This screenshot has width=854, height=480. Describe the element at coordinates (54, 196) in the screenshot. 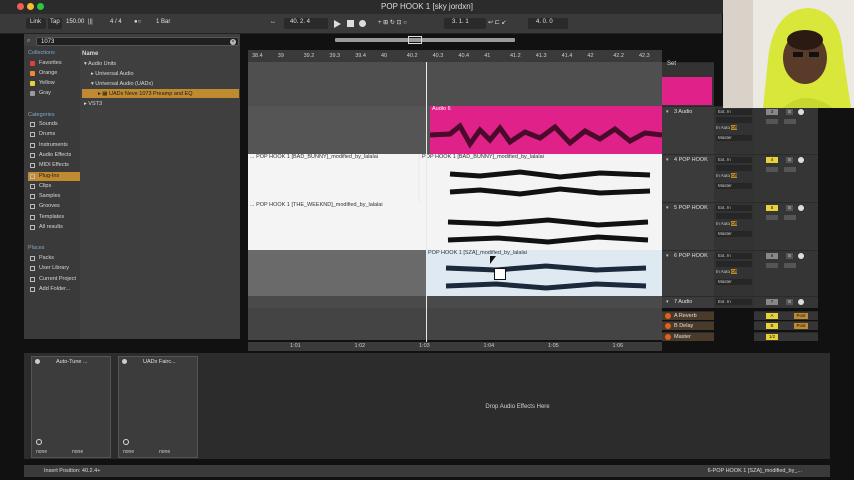

I see `category-samples: Samples` at that location.